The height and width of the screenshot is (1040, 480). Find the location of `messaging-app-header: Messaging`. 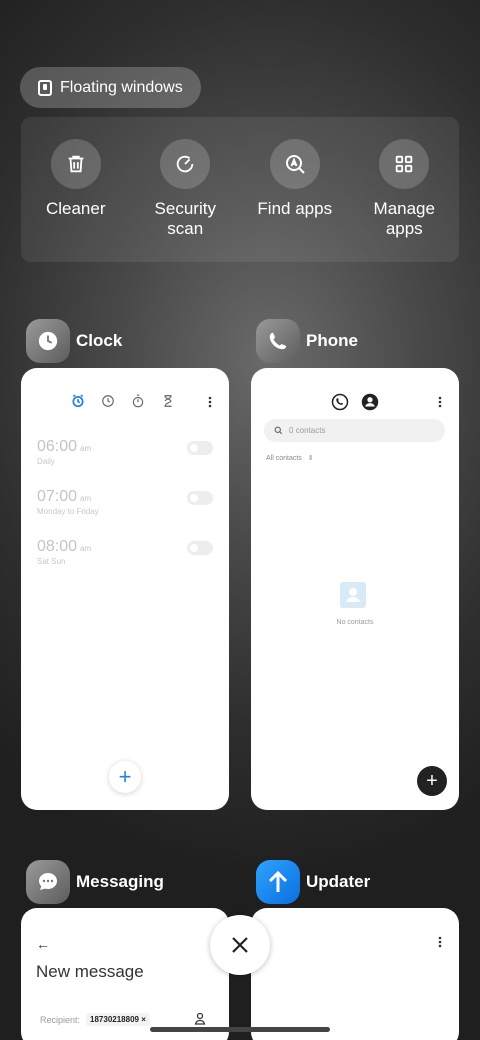

messaging-app-header: Messaging is located at coordinates (95, 882).